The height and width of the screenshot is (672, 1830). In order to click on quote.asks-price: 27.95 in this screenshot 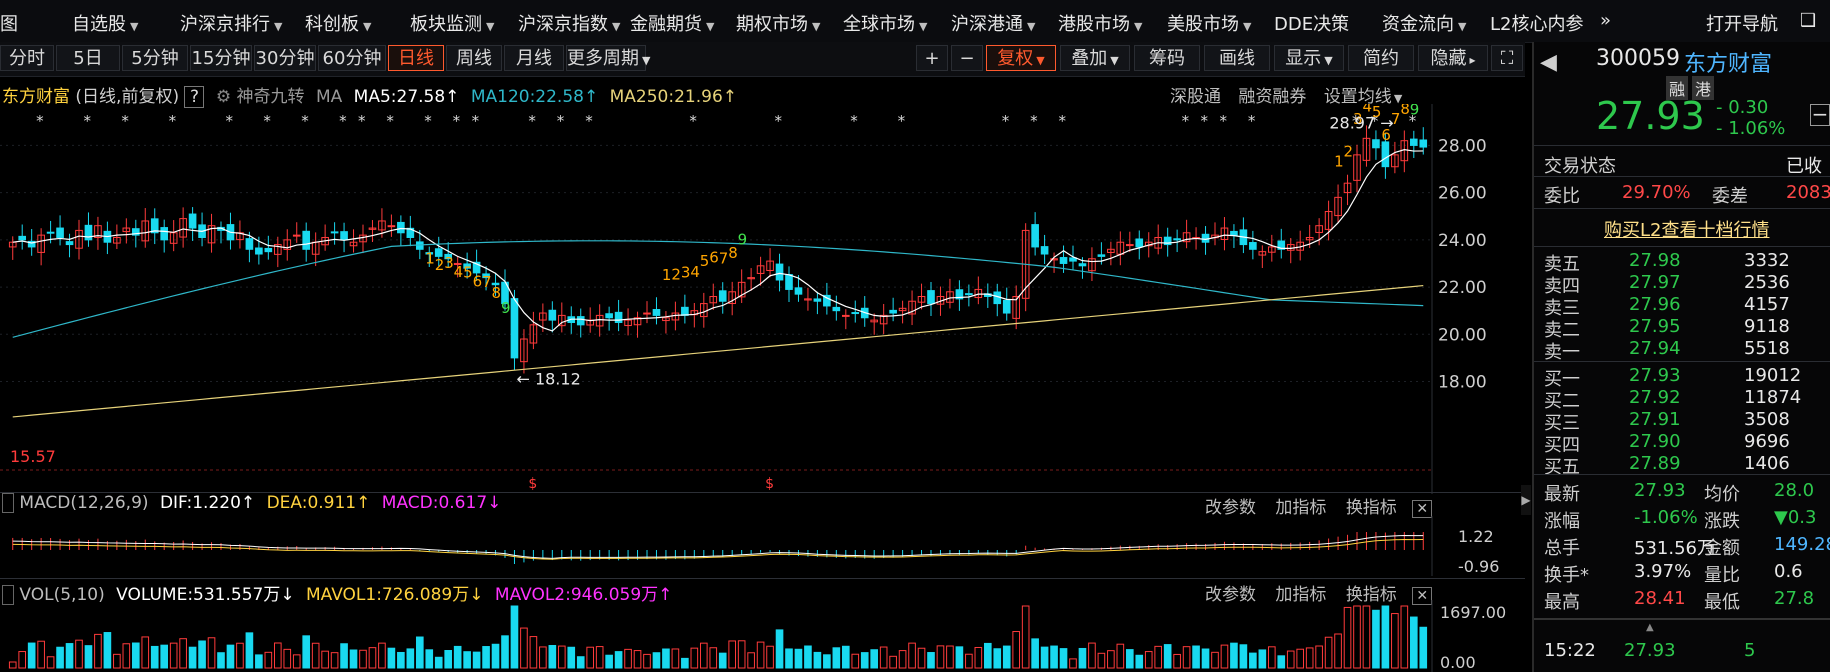, I will do `click(1655, 326)`.